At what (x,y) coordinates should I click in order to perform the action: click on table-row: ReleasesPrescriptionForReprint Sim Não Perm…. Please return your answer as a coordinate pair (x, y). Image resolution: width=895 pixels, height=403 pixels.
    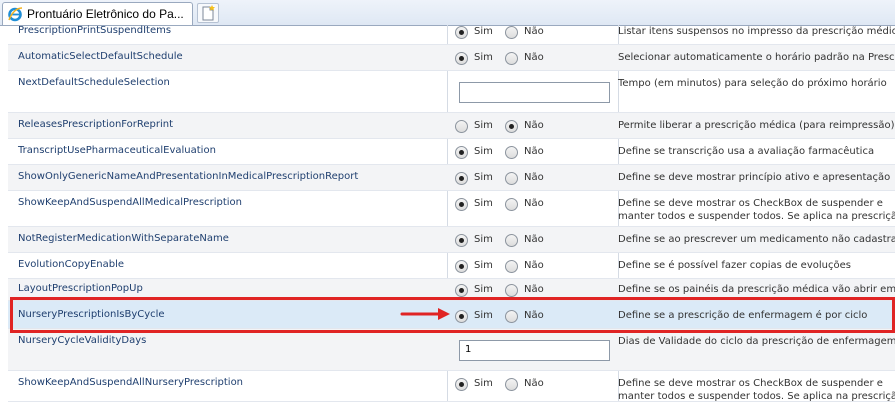
    Looking at the image, I should click on (451, 126).